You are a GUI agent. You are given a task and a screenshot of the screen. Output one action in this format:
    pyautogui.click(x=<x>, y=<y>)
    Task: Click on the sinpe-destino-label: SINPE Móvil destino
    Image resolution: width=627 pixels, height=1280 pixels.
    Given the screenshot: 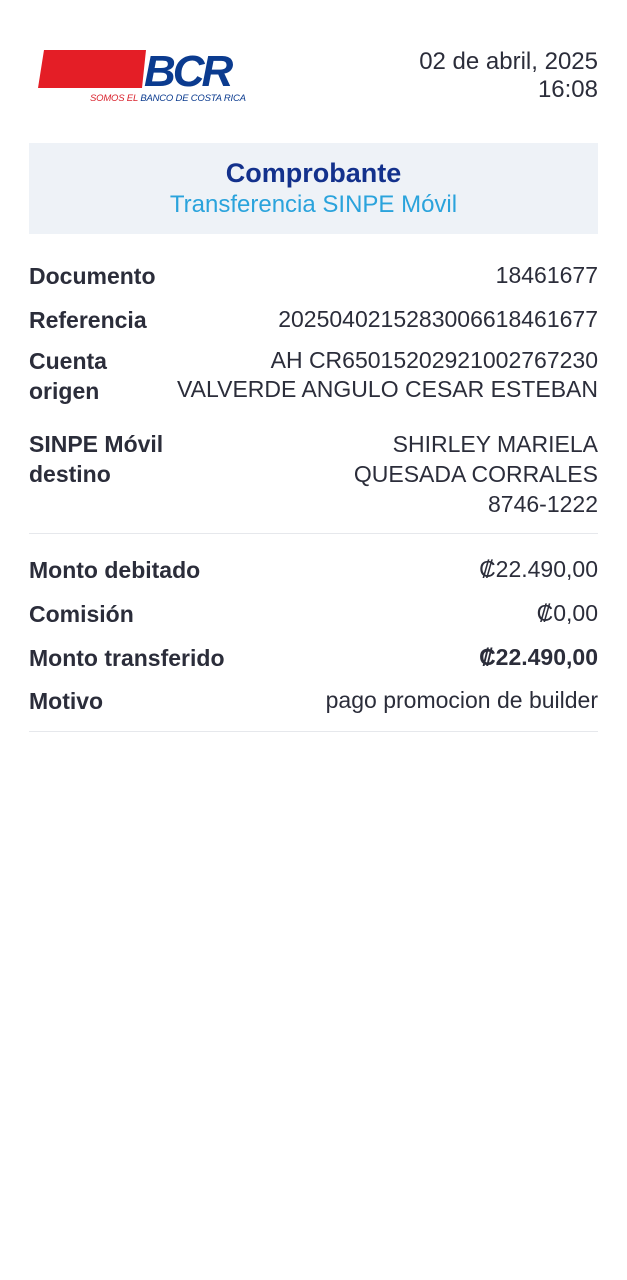 What is the action you would take?
    pyautogui.click(x=96, y=459)
    